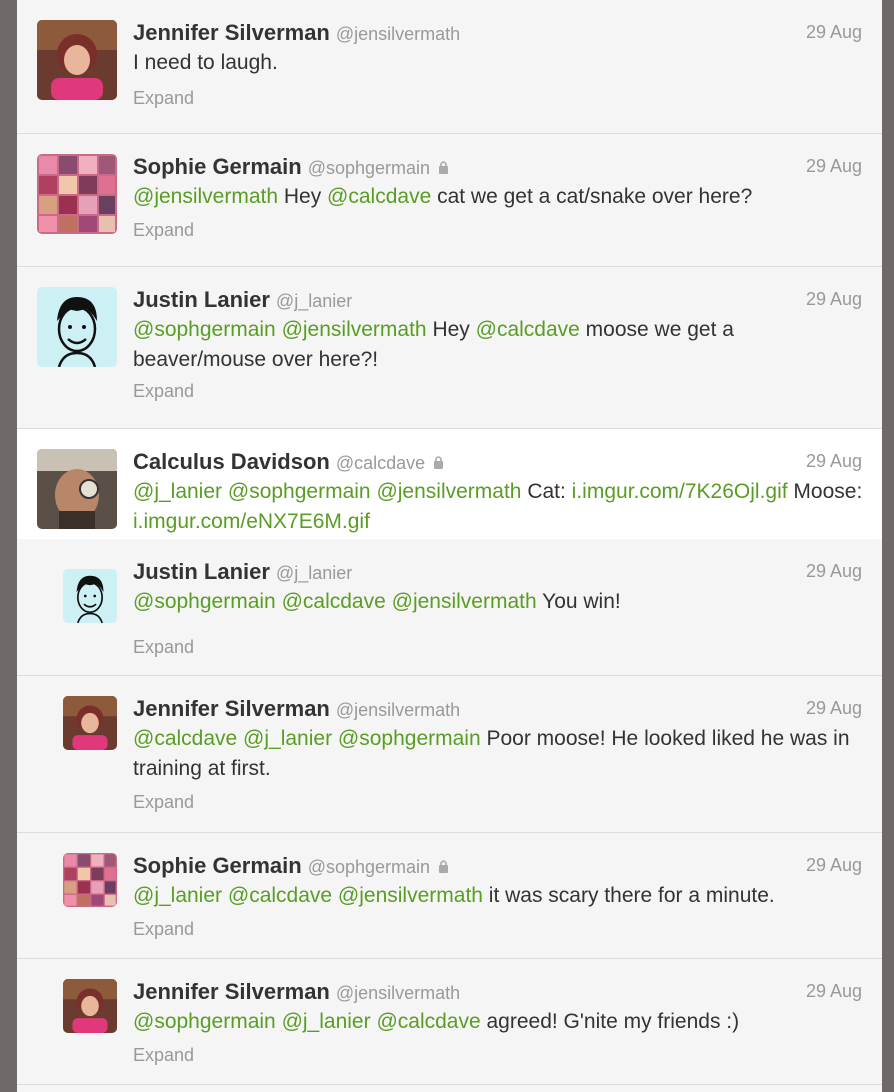 This screenshot has width=894, height=1092. What do you see at coordinates (251, 521) in the screenshot?
I see `url-link: i.imgur.com/eNX7E6M.gif` at bounding box center [251, 521].